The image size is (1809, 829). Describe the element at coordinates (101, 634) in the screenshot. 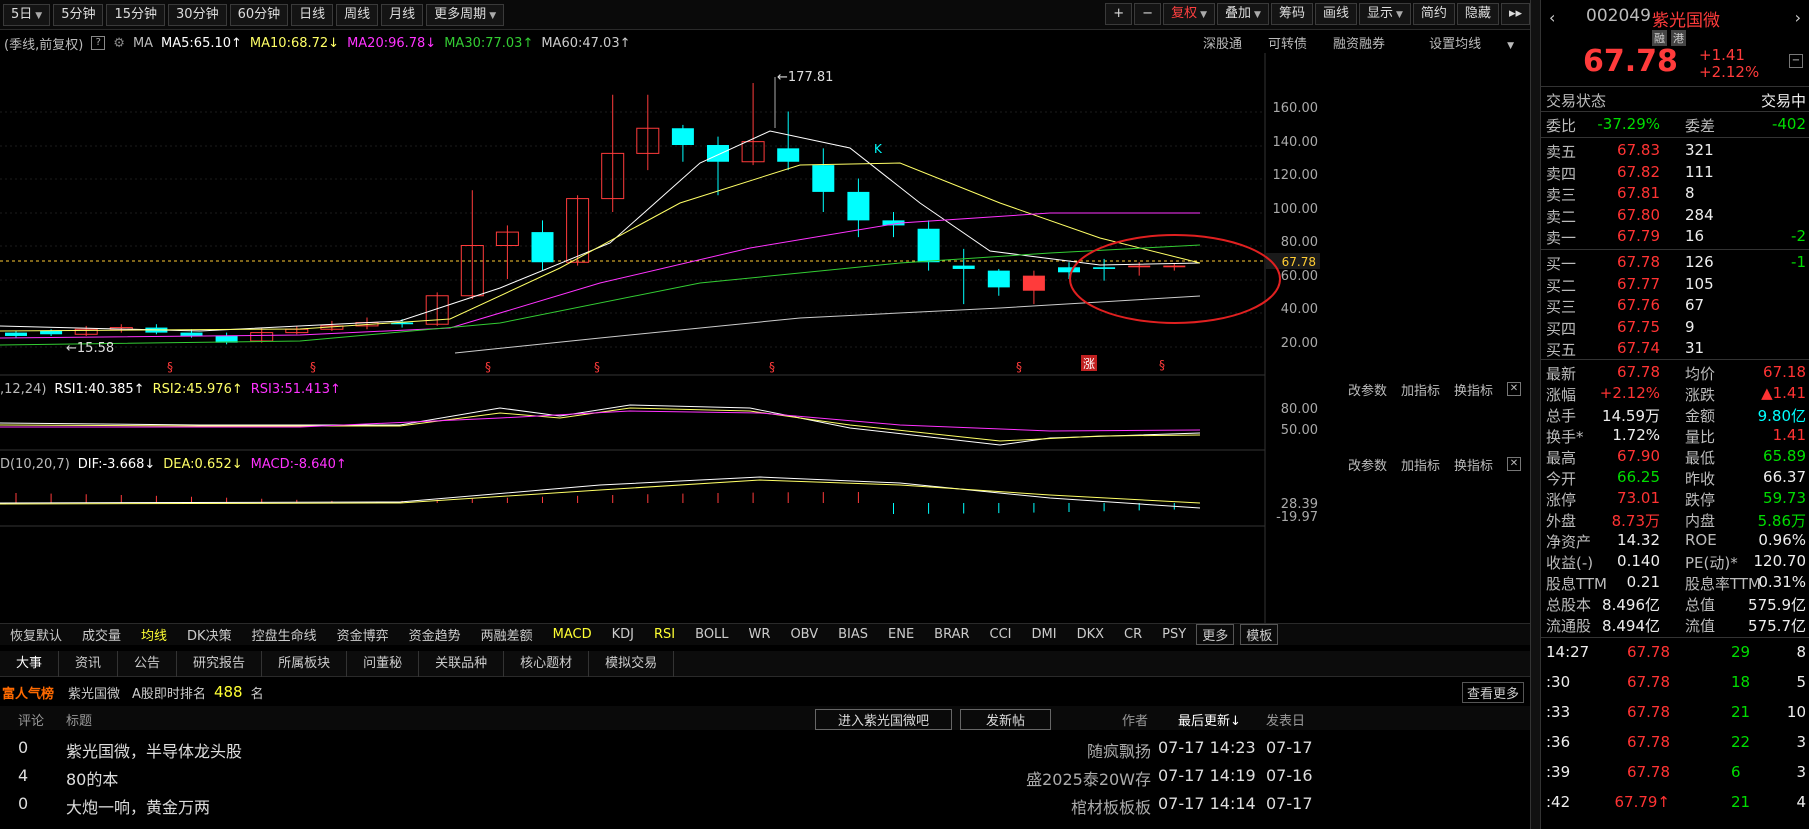

I see `tab-volume: 成交量` at that location.